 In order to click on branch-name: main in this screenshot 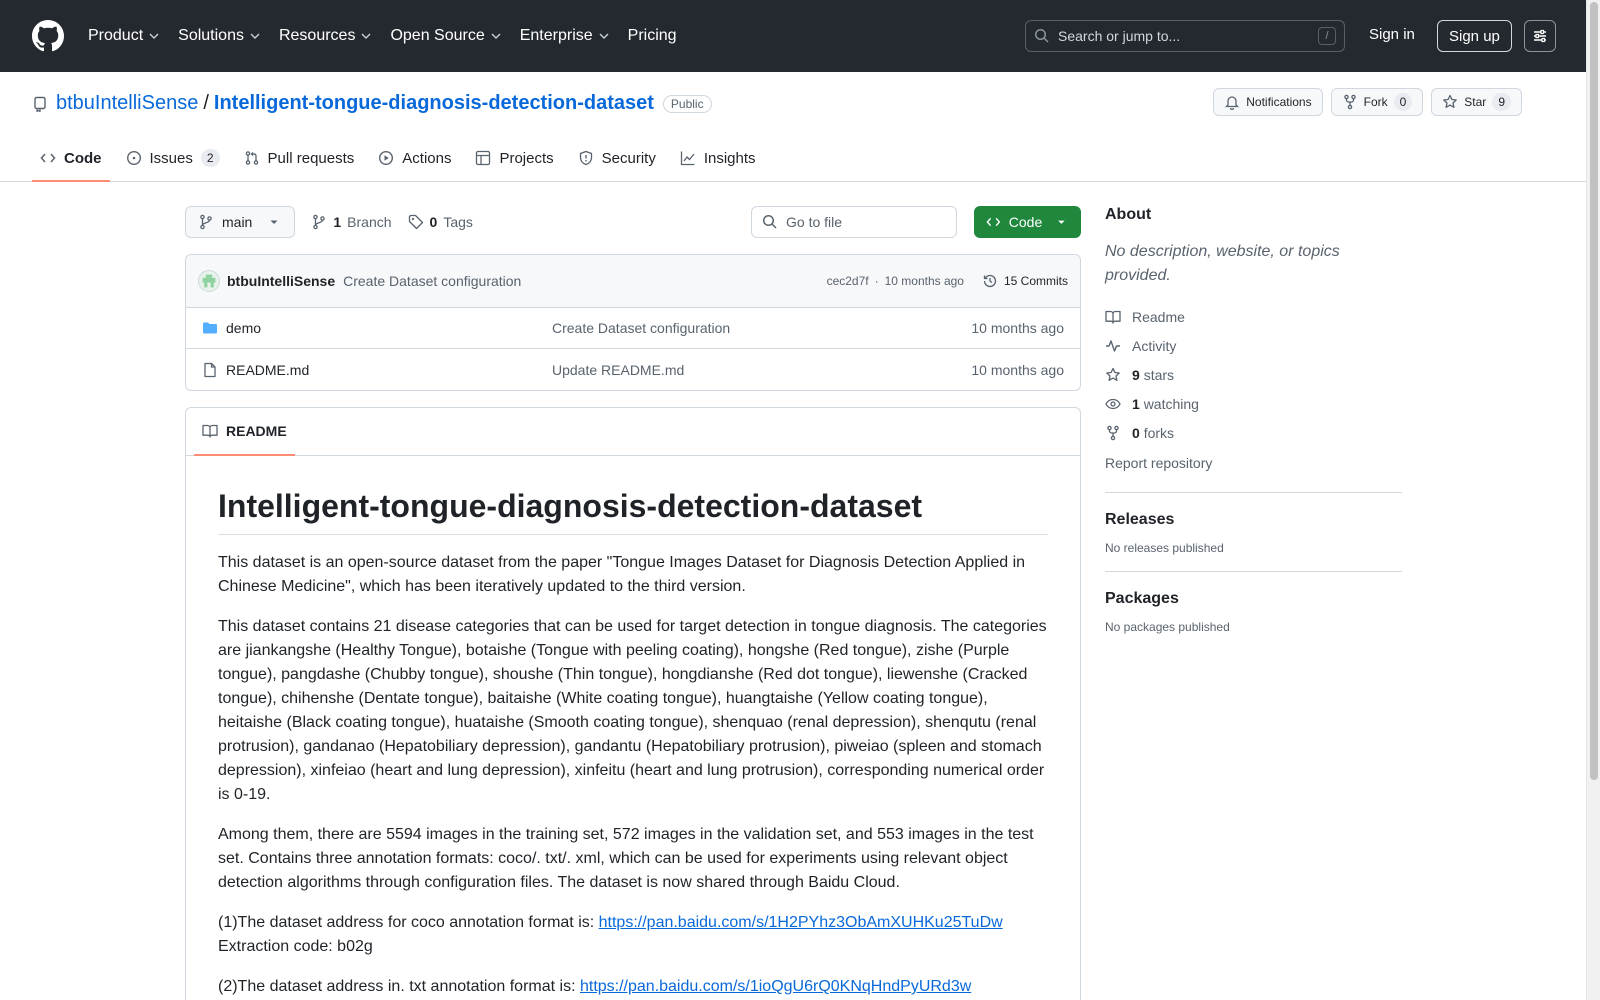, I will do `click(237, 222)`.